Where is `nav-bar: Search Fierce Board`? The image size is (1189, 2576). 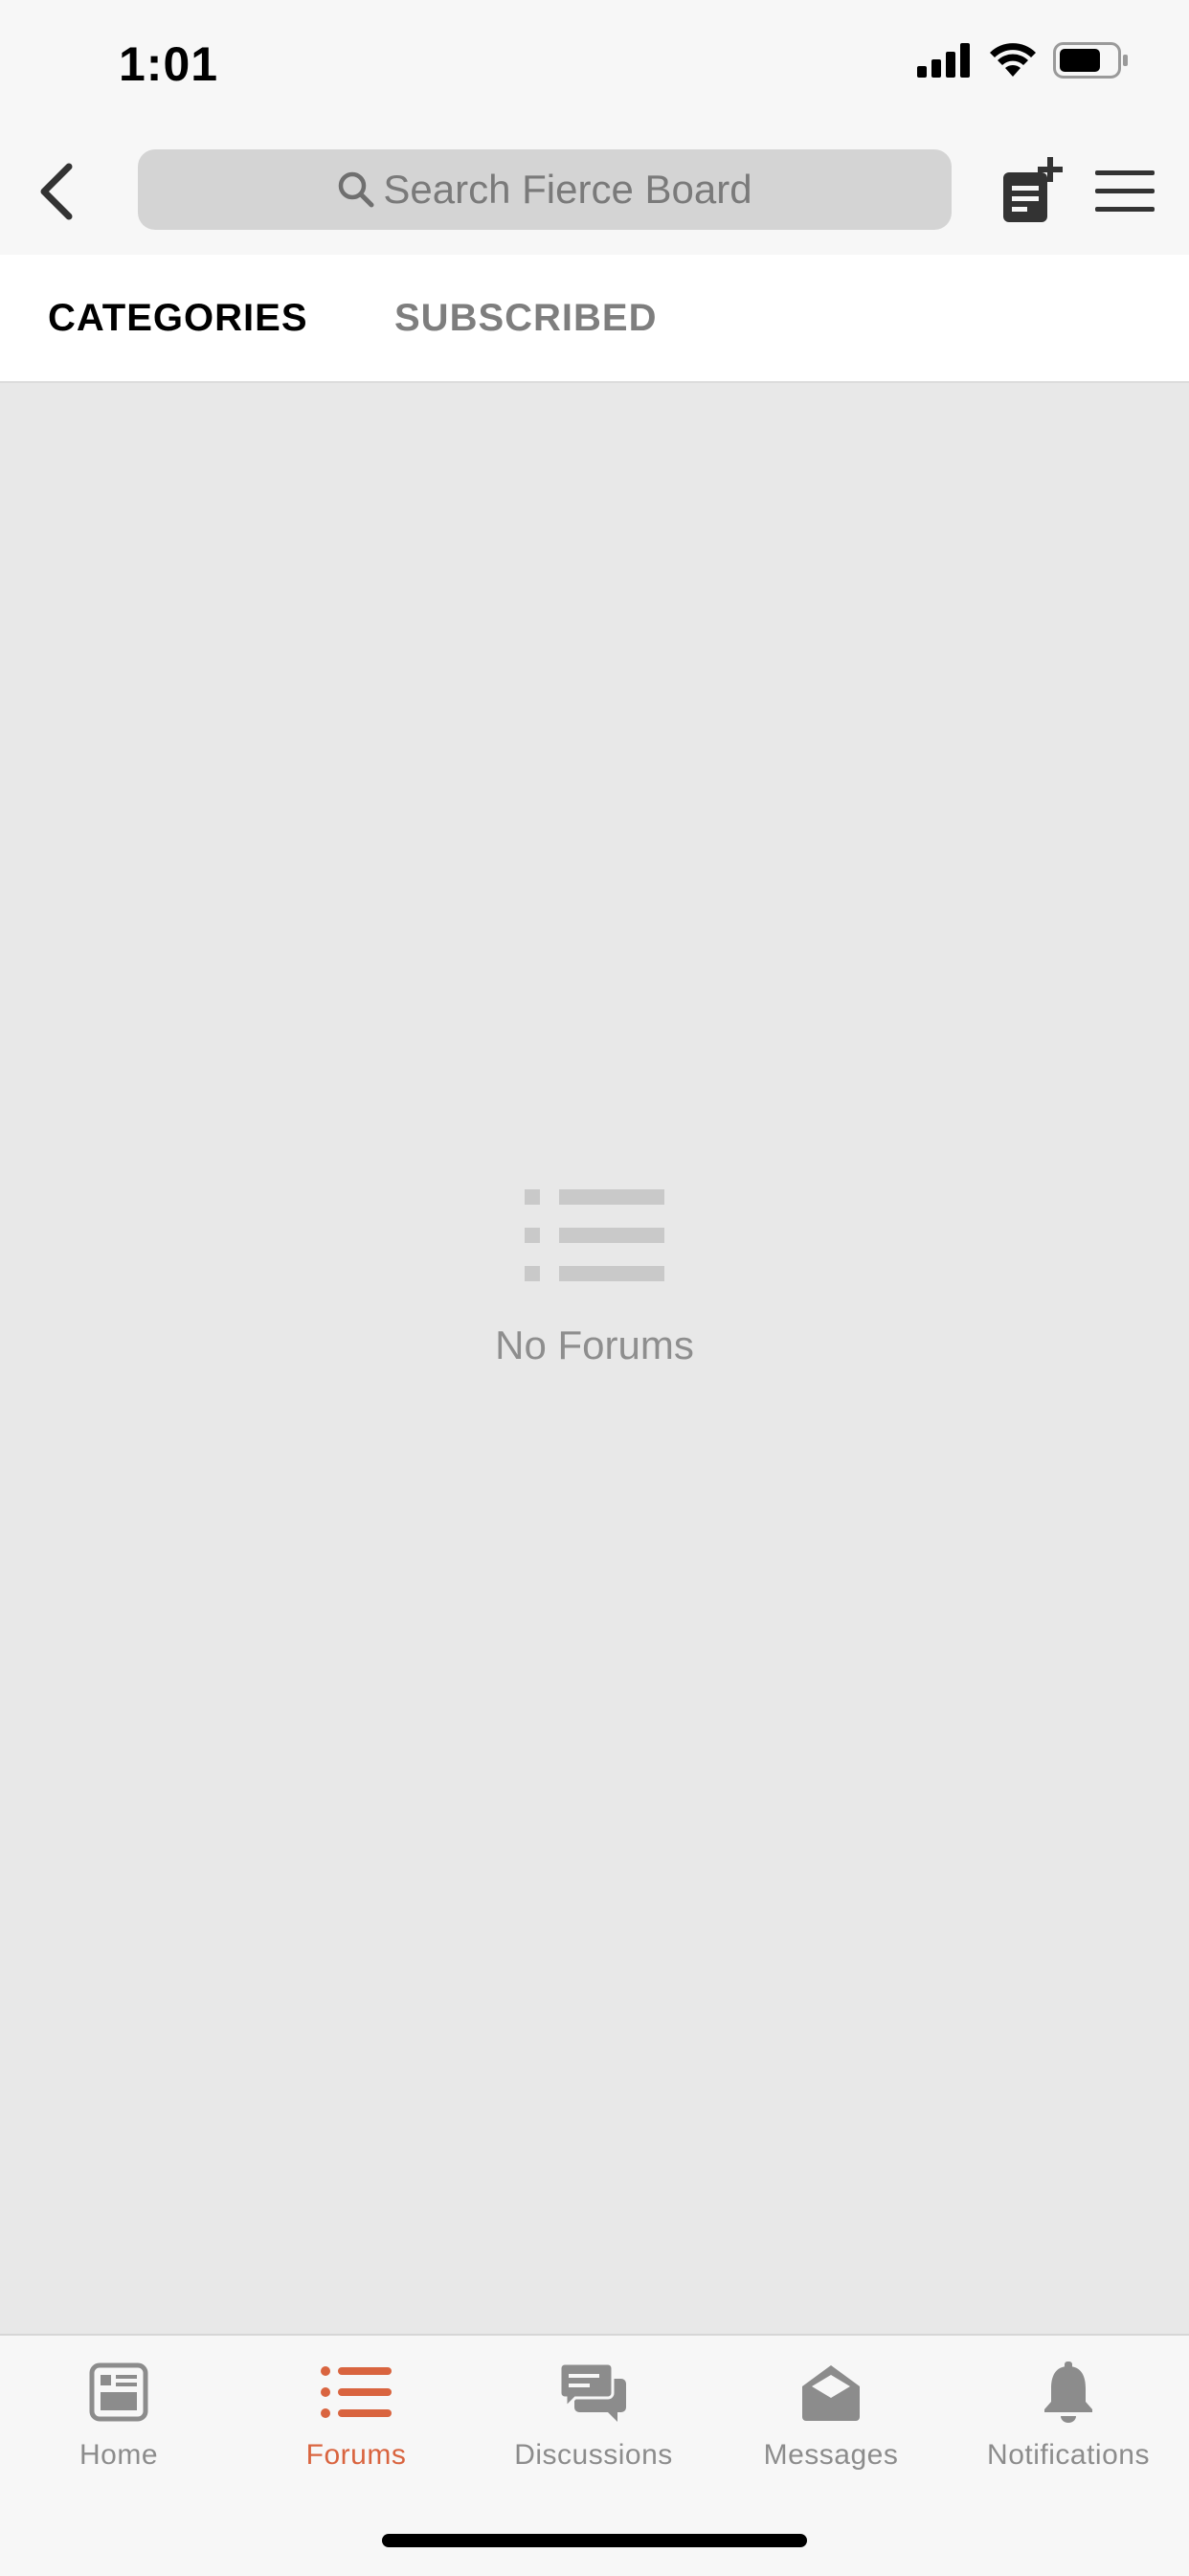
nav-bar: Search Fierce Board is located at coordinates (594, 192).